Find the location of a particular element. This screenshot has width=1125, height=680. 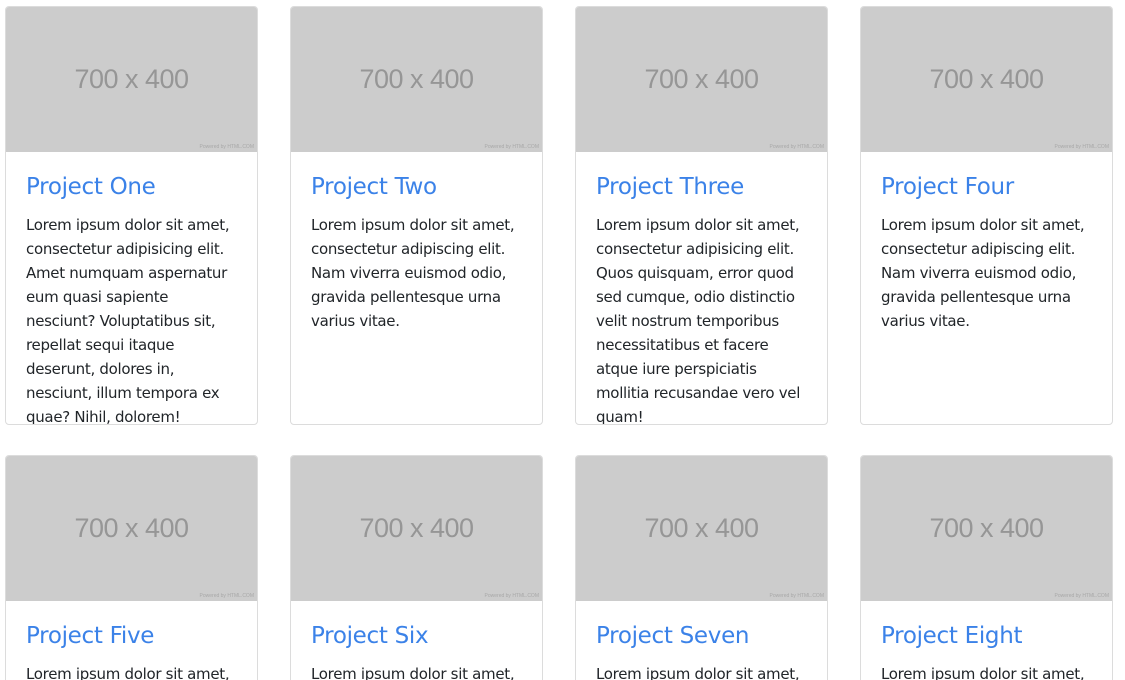

project-title-link: Project Seven is located at coordinates (701, 636).